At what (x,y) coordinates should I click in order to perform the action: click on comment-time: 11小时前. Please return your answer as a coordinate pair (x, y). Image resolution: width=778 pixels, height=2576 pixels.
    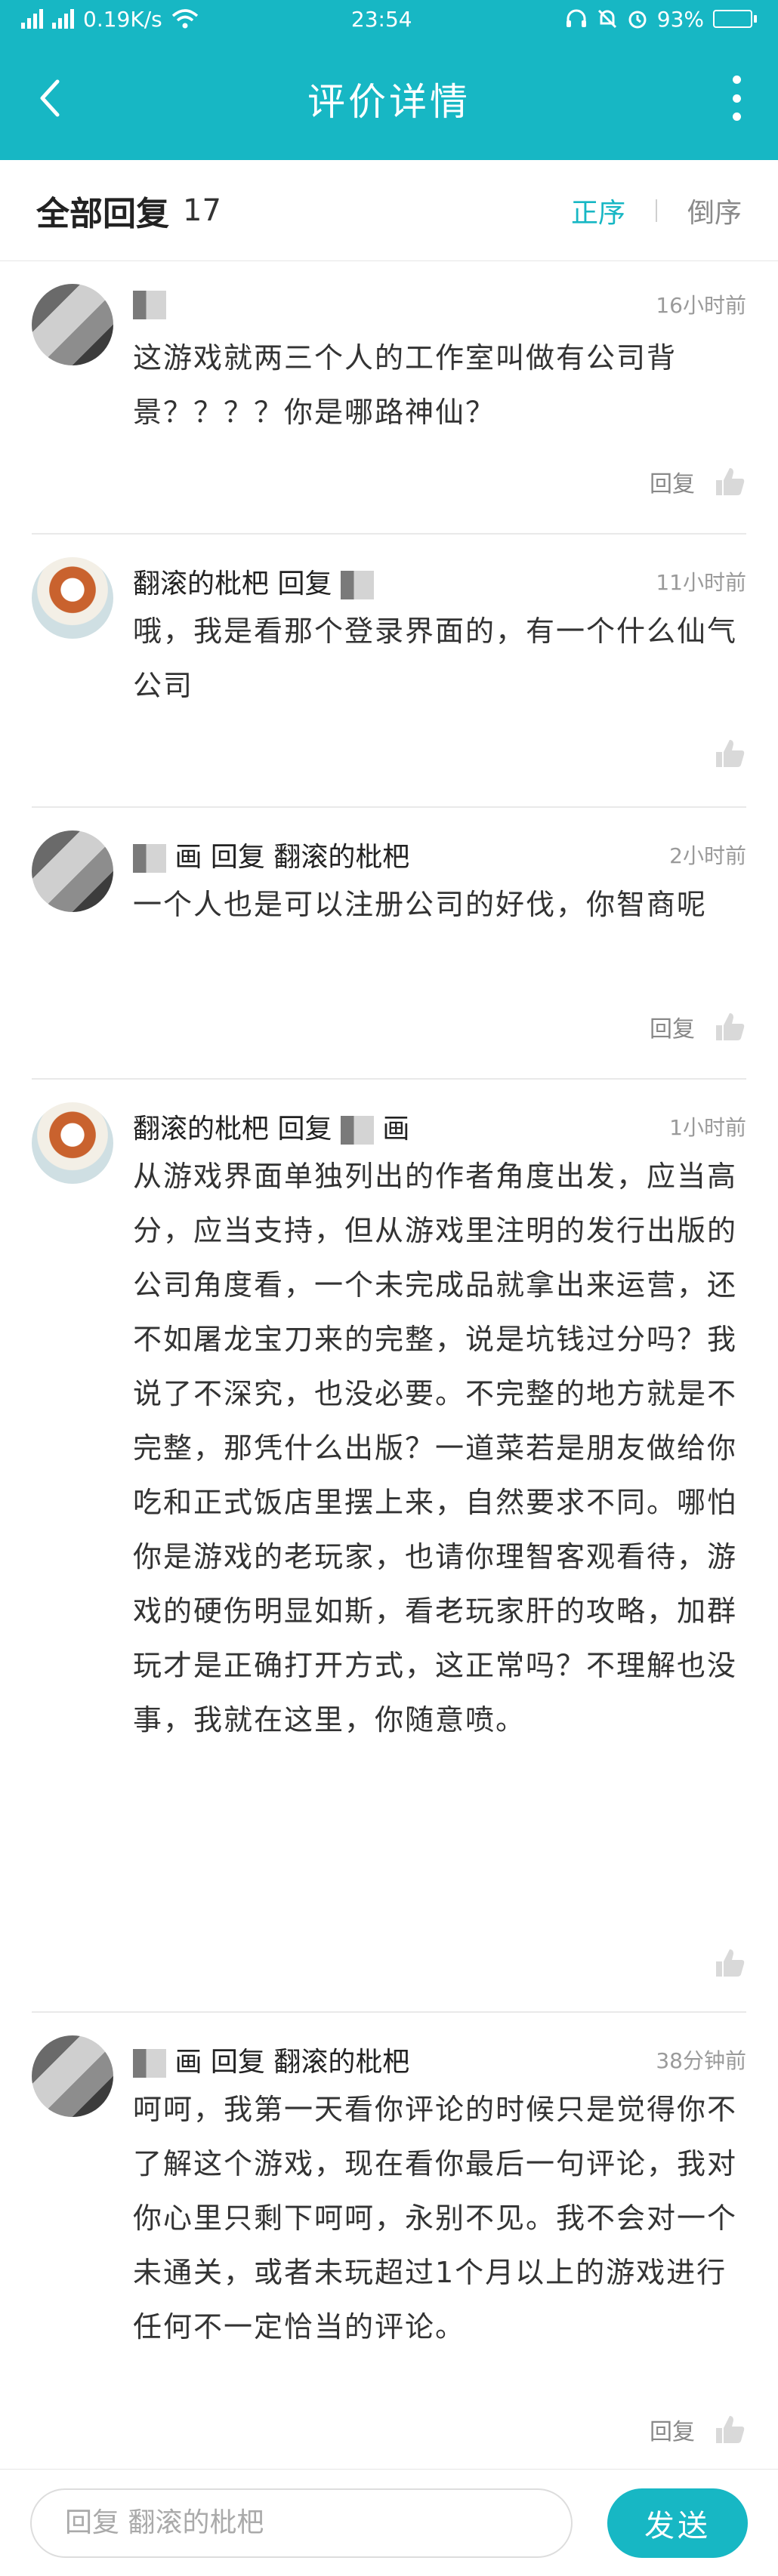
    Looking at the image, I should click on (701, 582).